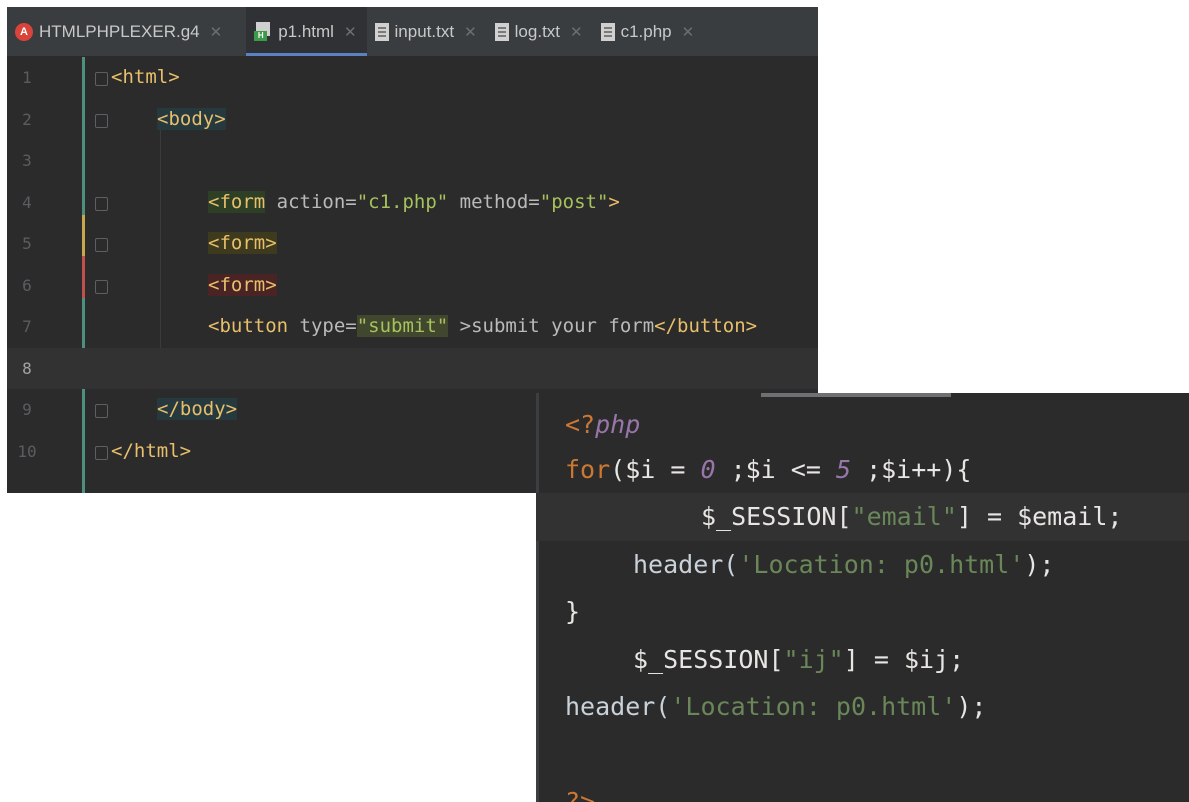 This screenshot has height=802, width=1189. I want to click on code-line: $_SESSION["ij"] = $ij;, so click(862, 660).